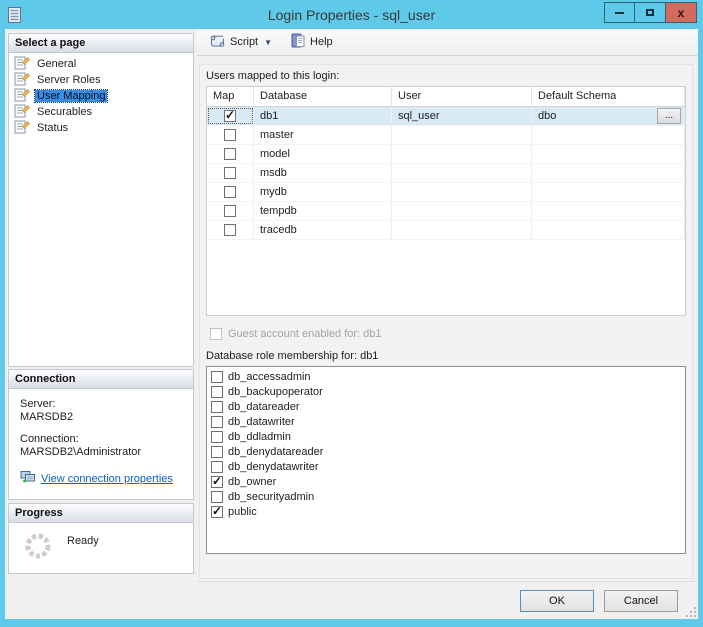 This screenshot has width=703, height=627. I want to click on sidebar-item-server-roles: Server Roles, so click(101, 80).